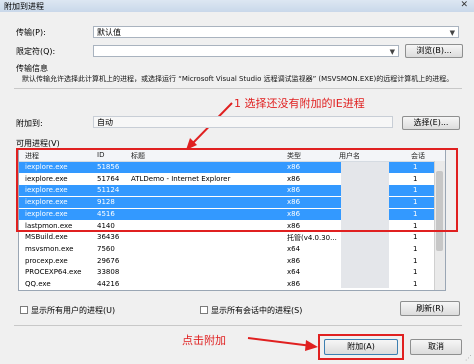  What do you see at coordinates (436, 347) in the screenshot?
I see `cancel-button: 取消` at bounding box center [436, 347].